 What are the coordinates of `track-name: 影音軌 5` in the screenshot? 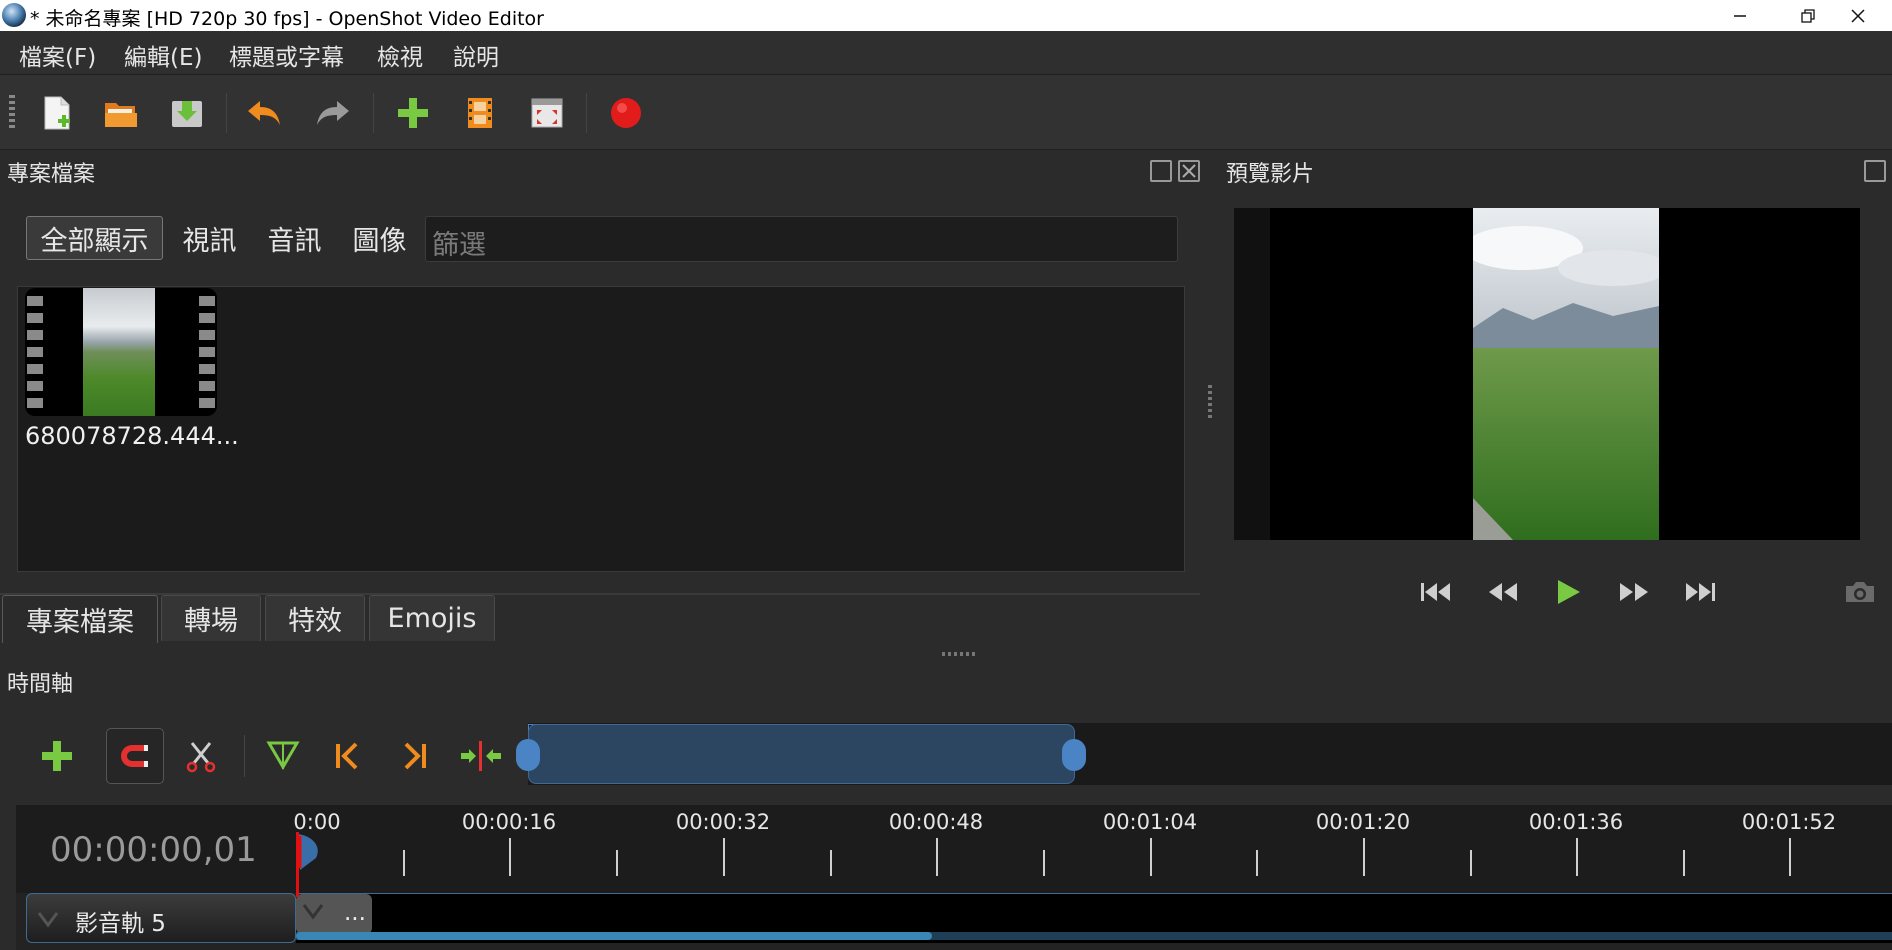 It's located at (120, 924).